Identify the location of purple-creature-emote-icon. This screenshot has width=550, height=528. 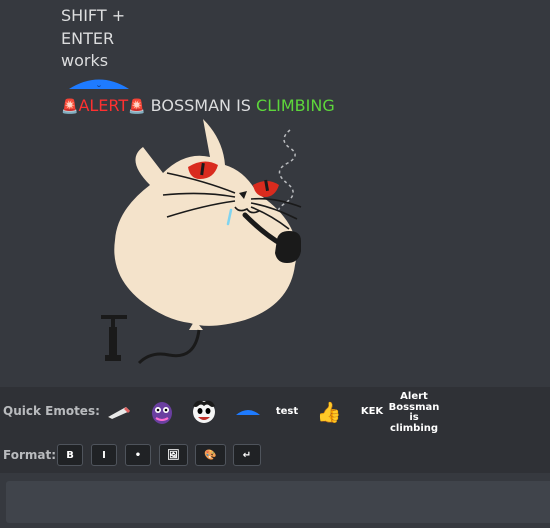
(162, 413).